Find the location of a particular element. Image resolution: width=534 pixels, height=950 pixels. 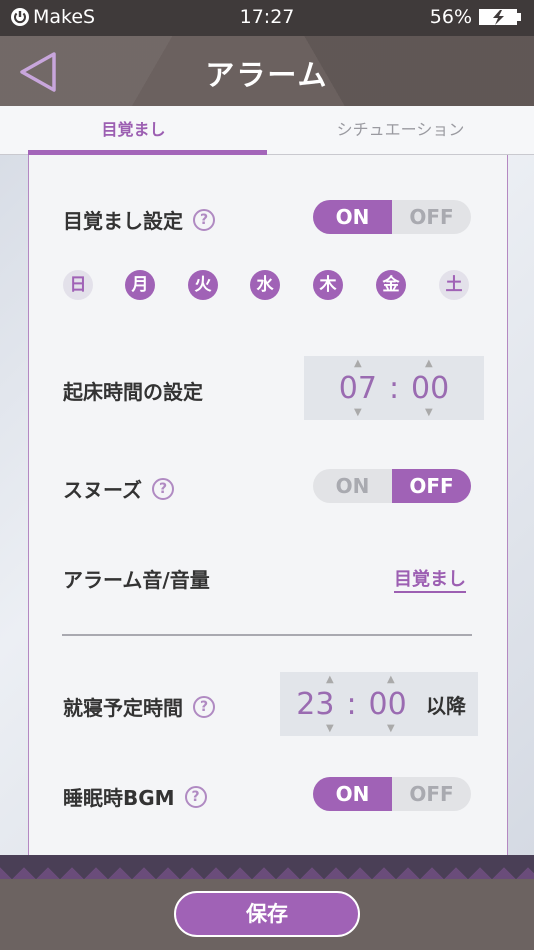

day-sat: 土 is located at coordinates (454, 285).